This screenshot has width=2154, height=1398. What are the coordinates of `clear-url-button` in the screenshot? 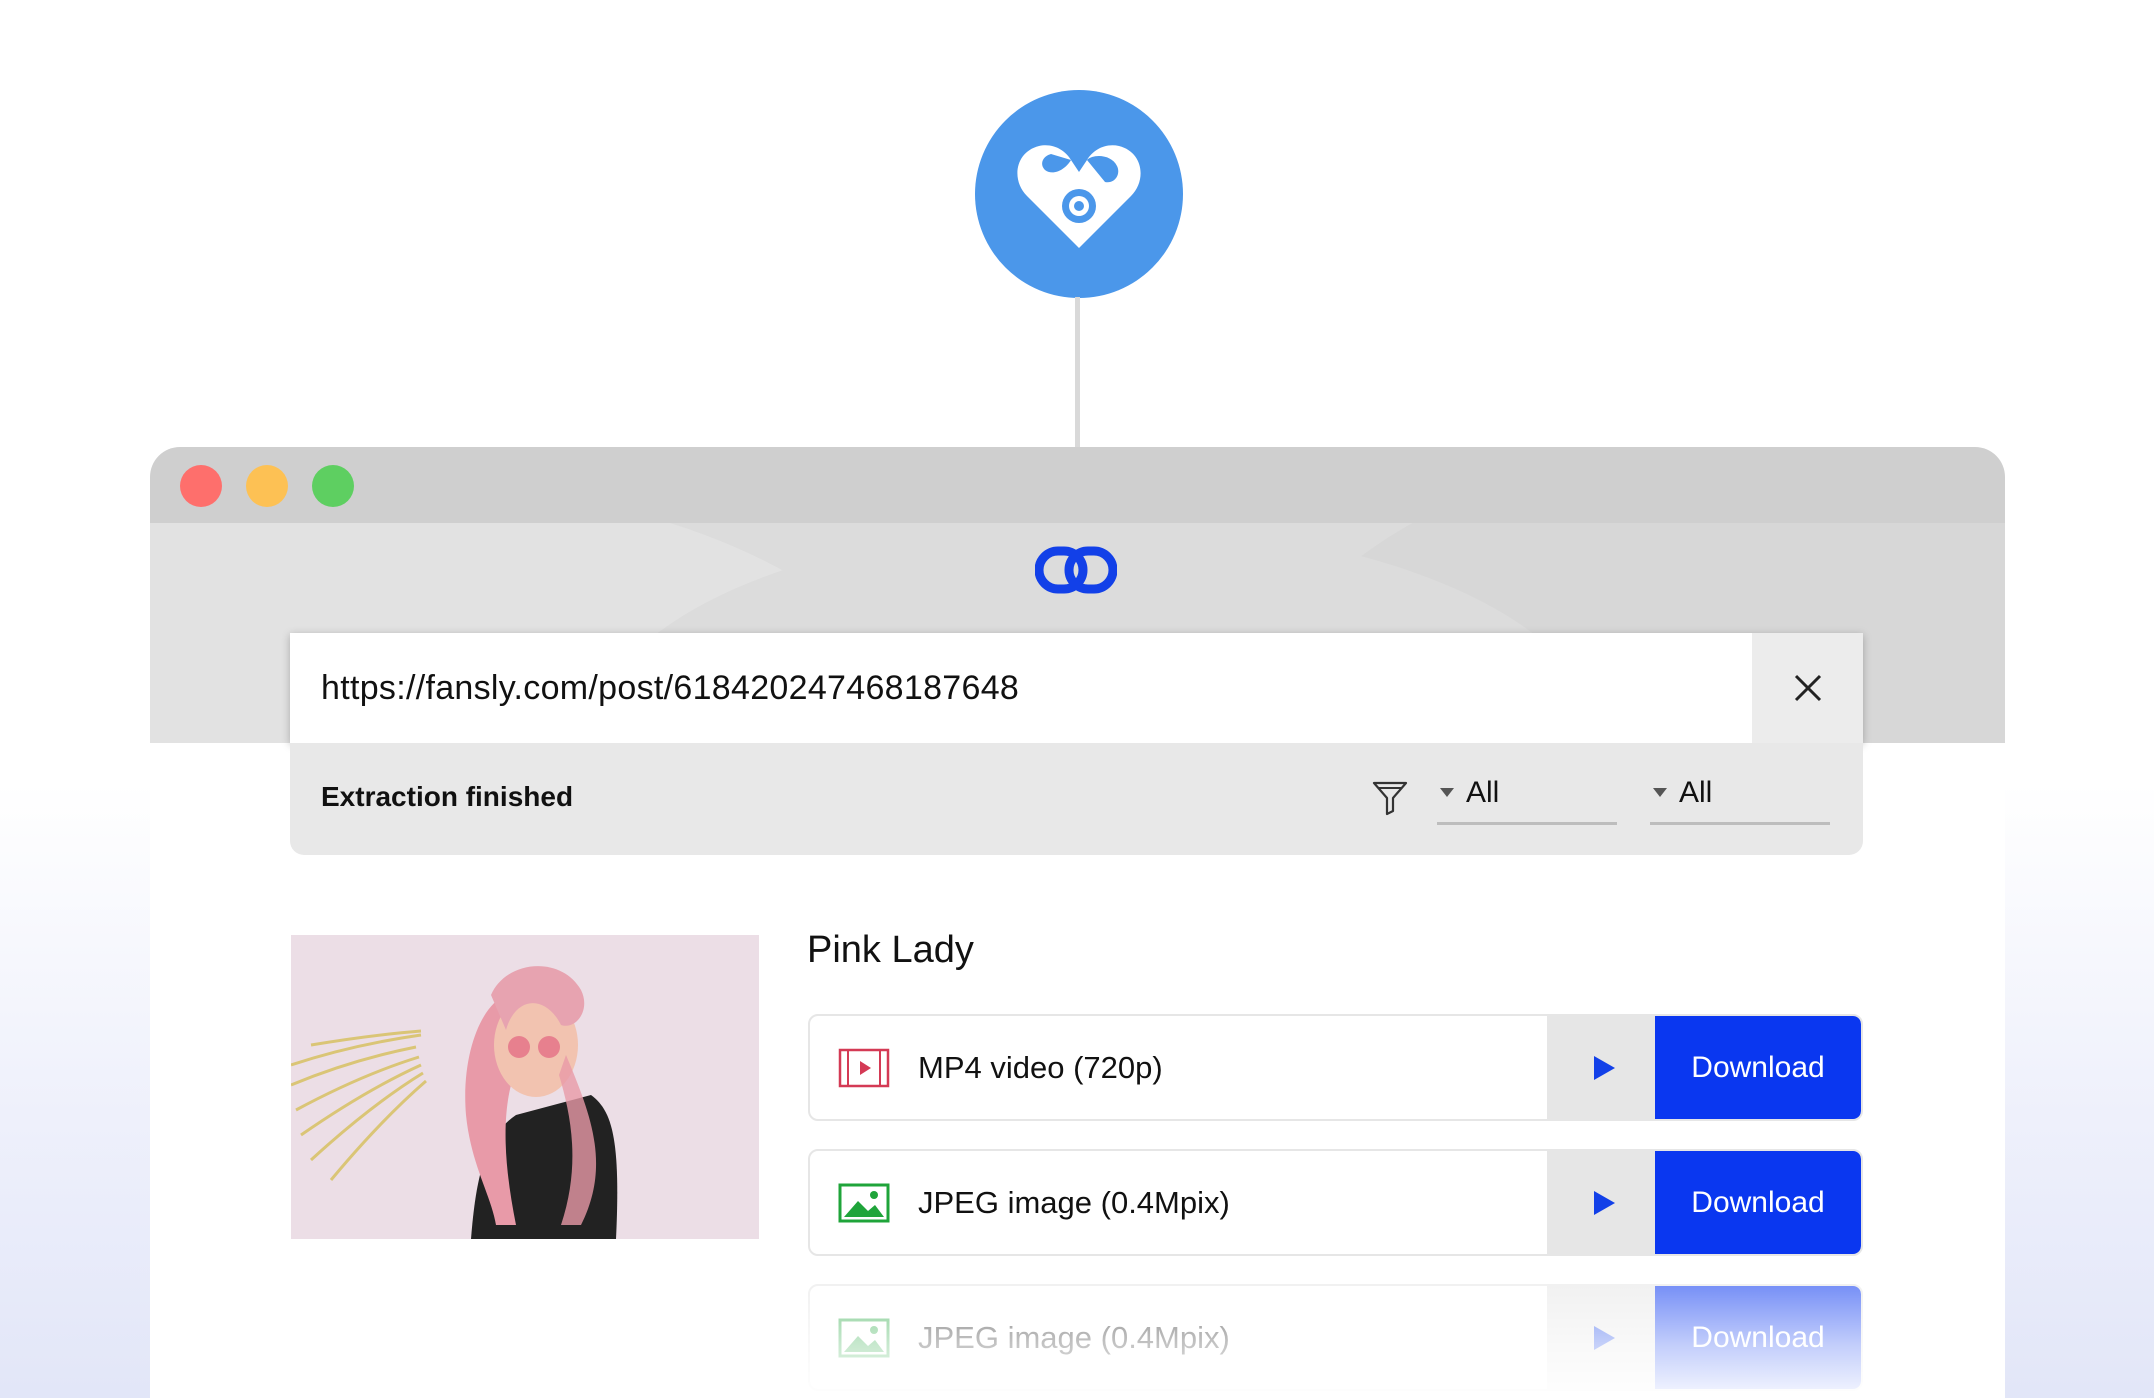 It's located at (1807, 688).